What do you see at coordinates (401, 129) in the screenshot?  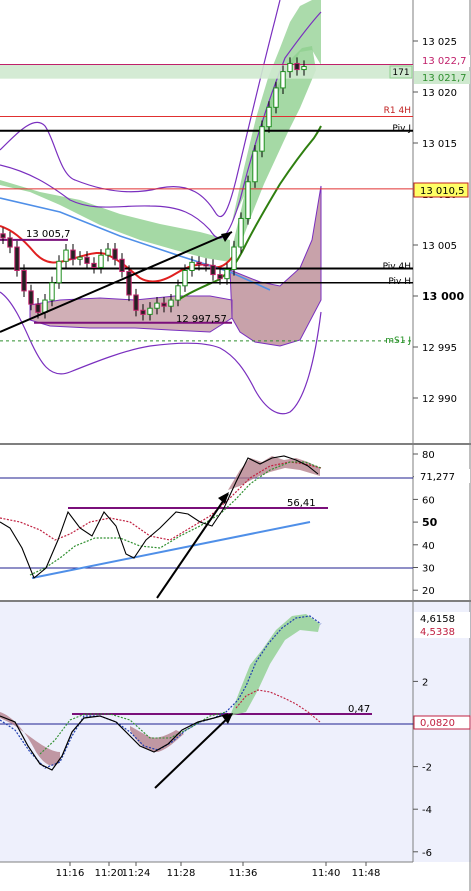 I see `label-piv-j: Piv J` at bounding box center [401, 129].